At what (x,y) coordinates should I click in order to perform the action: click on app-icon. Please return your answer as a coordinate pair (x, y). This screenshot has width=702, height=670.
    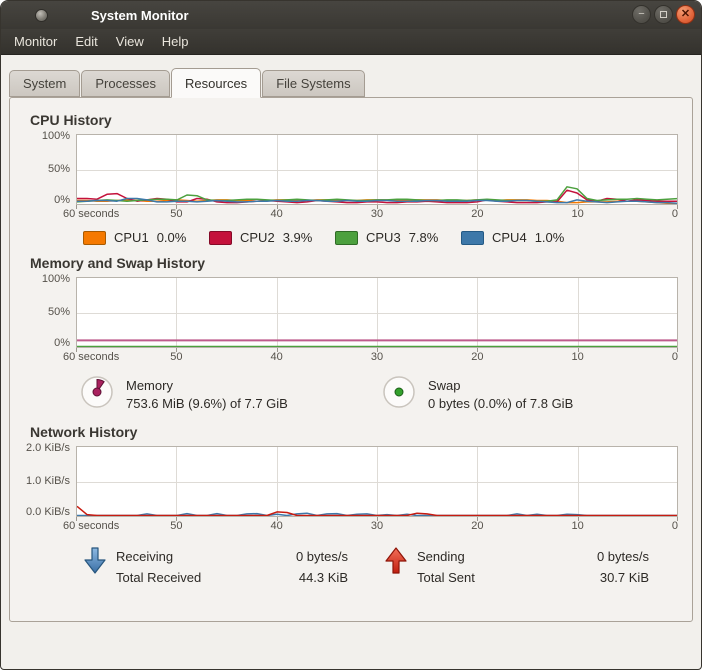
    Looking at the image, I should click on (41, 15).